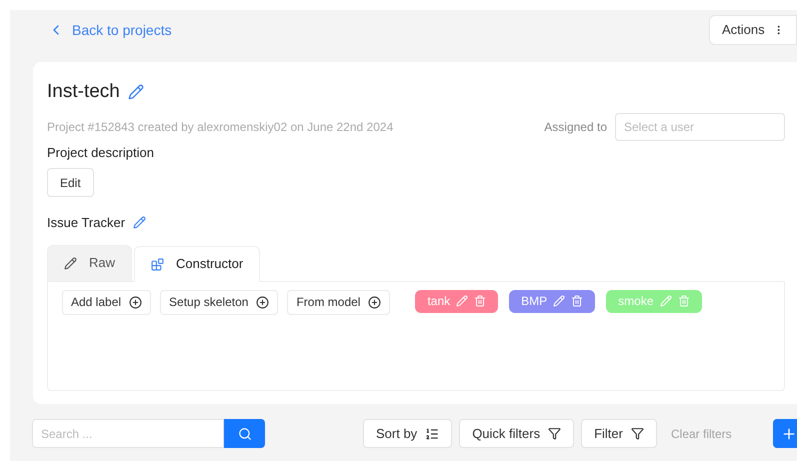  What do you see at coordinates (534, 301) in the screenshot?
I see `label-name: BMP` at bounding box center [534, 301].